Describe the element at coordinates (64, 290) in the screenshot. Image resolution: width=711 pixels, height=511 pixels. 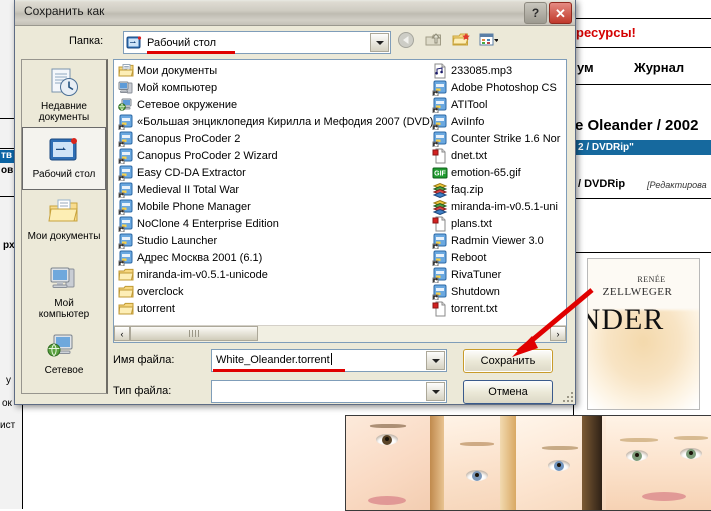
I see `sidebar-item-my-computer: Мой компьютер` at that location.